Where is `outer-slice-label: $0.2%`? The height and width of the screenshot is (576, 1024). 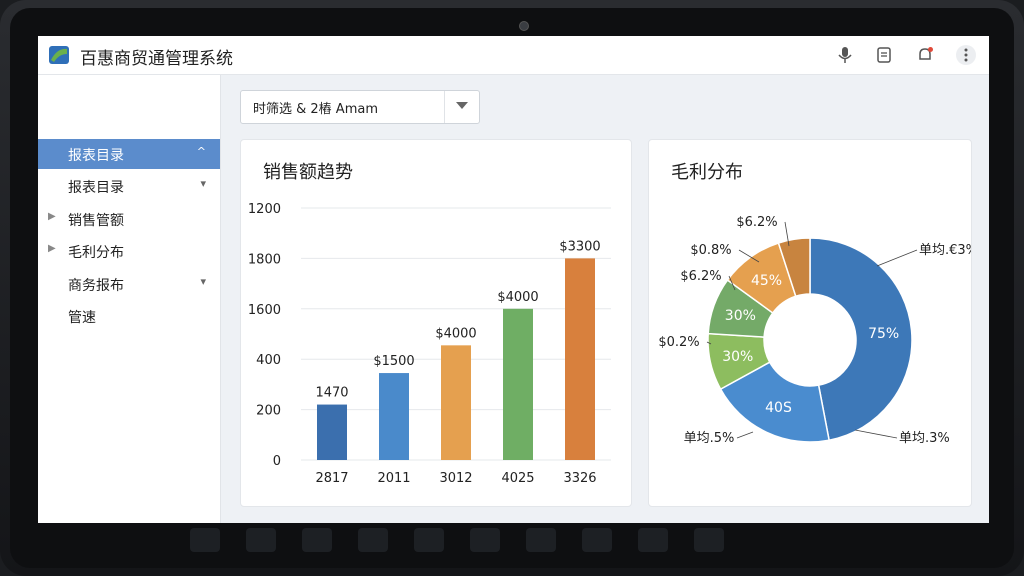
outer-slice-label: $0.2% is located at coordinates (678, 342).